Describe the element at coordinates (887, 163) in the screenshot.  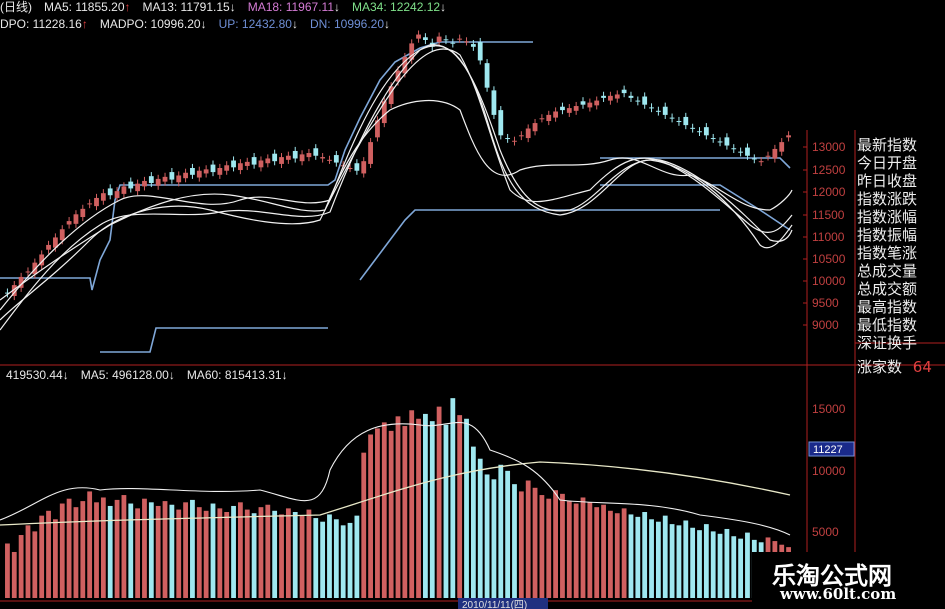
I see `info-item-1: 今日开盘` at that location.